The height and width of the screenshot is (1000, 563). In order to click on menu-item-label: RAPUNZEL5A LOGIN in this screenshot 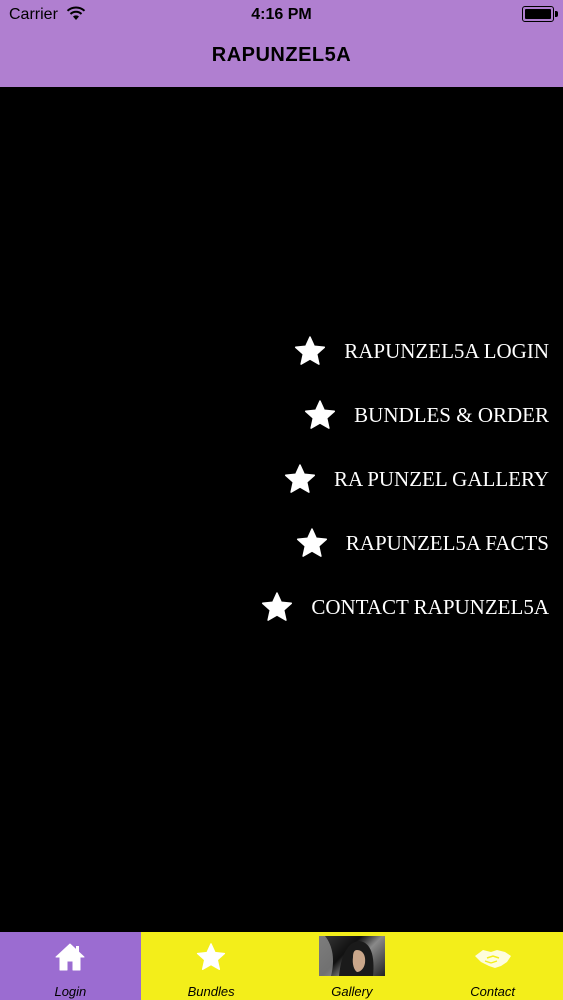, I will do `click(446, 350)`.